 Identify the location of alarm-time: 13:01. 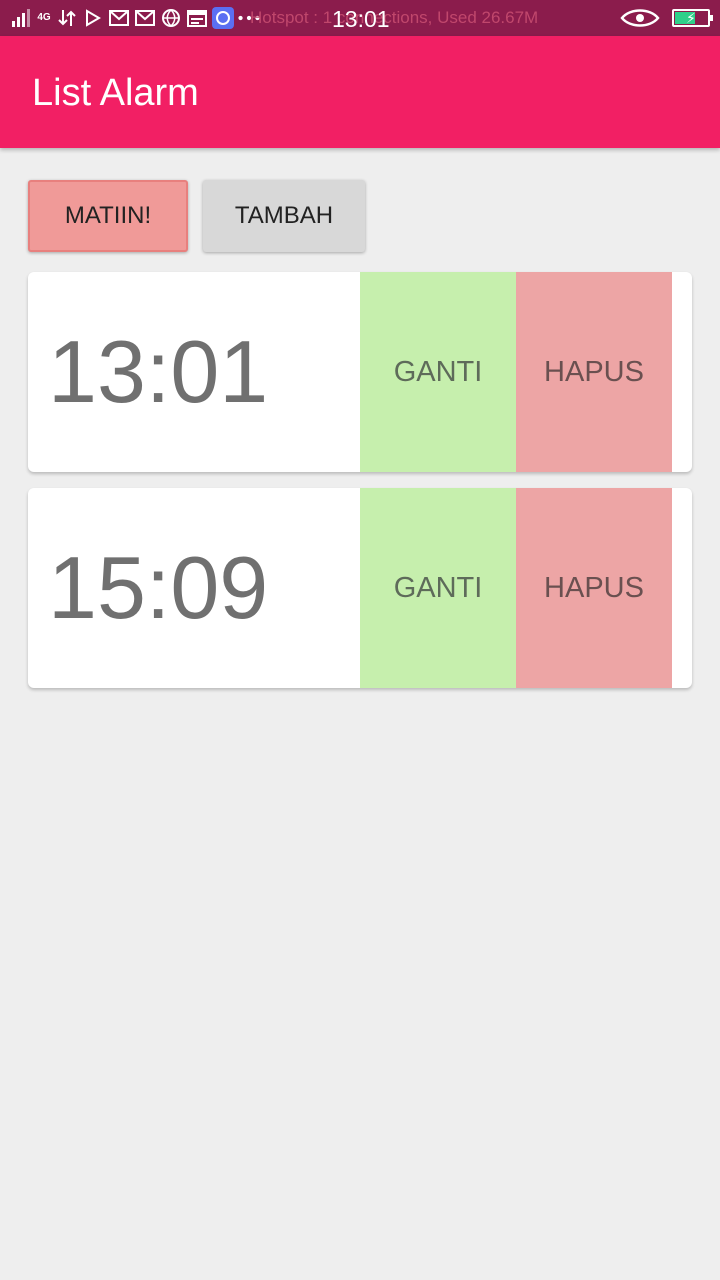
(158, 371).